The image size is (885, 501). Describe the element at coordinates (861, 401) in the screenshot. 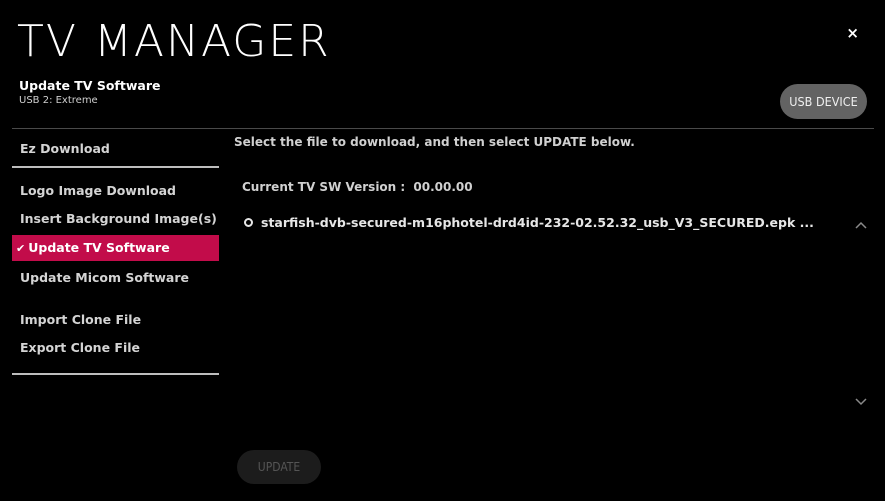

I see `chevron-down-icon` at that location.